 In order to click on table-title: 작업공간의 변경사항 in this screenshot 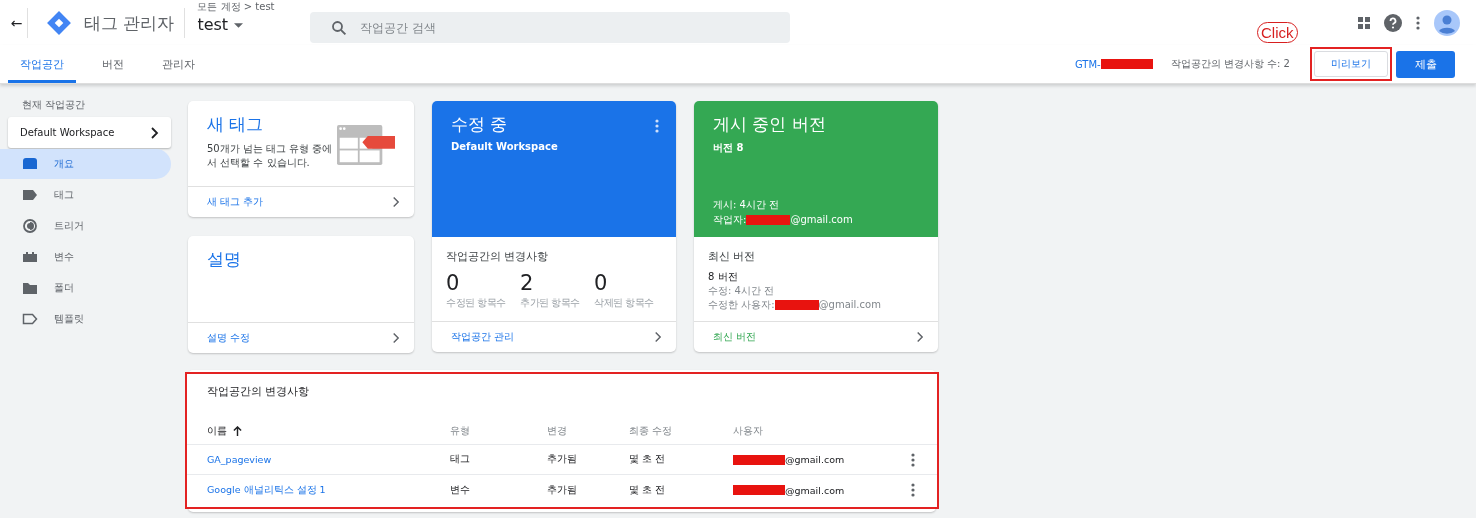, I will do `click(258, 392)`.